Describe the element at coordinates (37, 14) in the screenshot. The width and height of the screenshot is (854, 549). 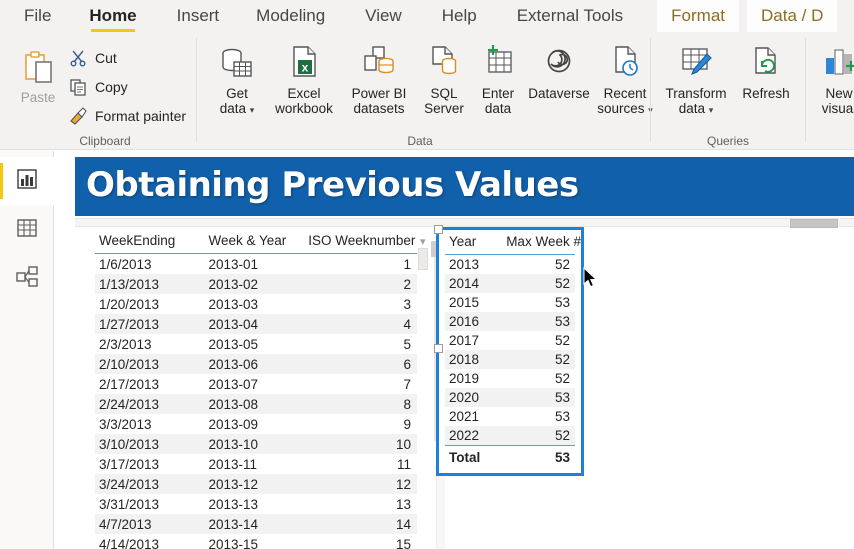
I see `tab-file: File` at that location.